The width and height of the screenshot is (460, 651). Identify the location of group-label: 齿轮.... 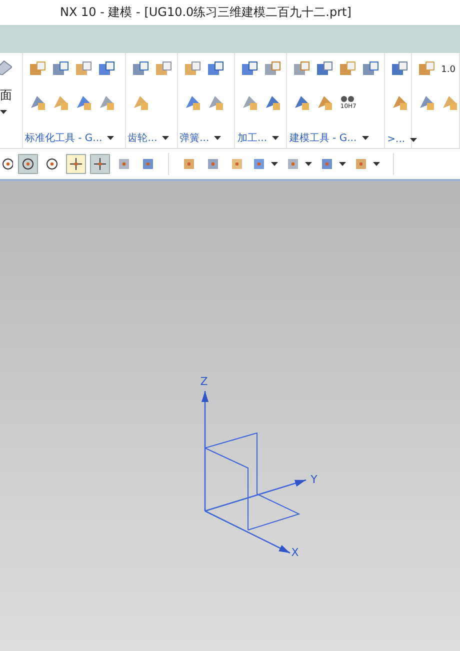
(143, 138).